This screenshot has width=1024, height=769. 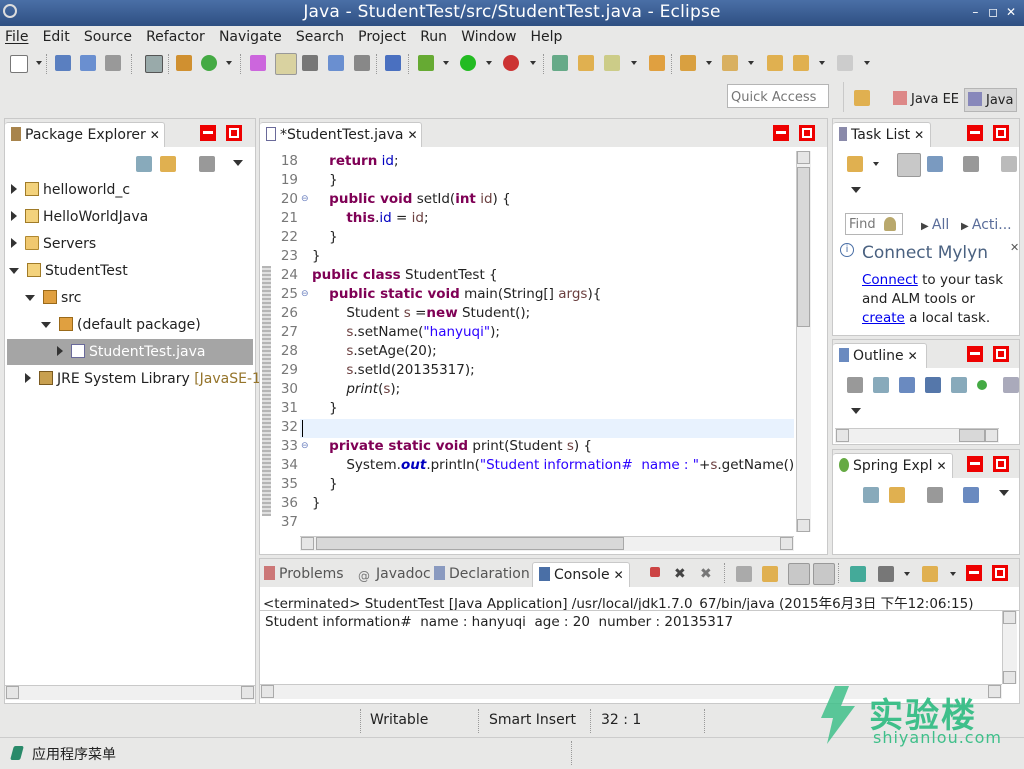 What do you see at coordinates (310, 63) in the screenshot?
I see `toggle-block-icon` at bounding box center [310, 63].